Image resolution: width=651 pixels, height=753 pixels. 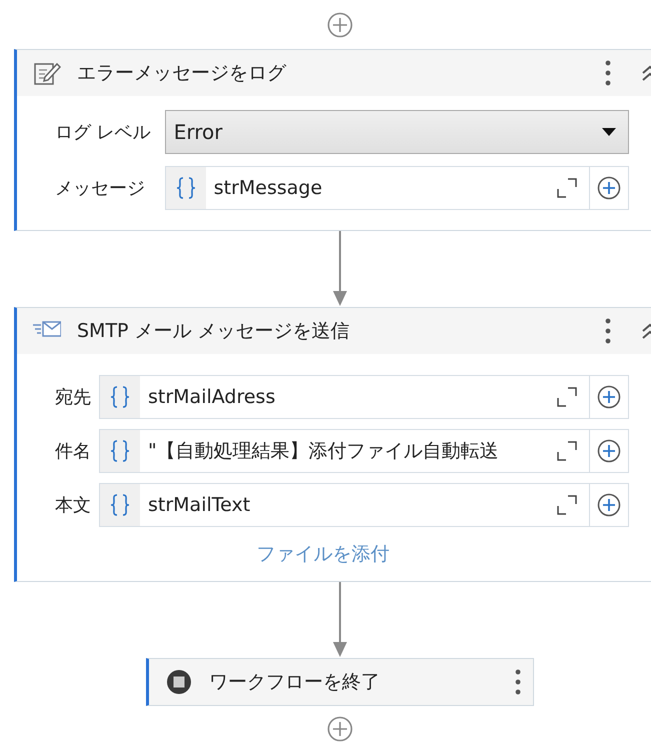 I want to click on field-label: ログ レベル, so click(x=103, y=132).